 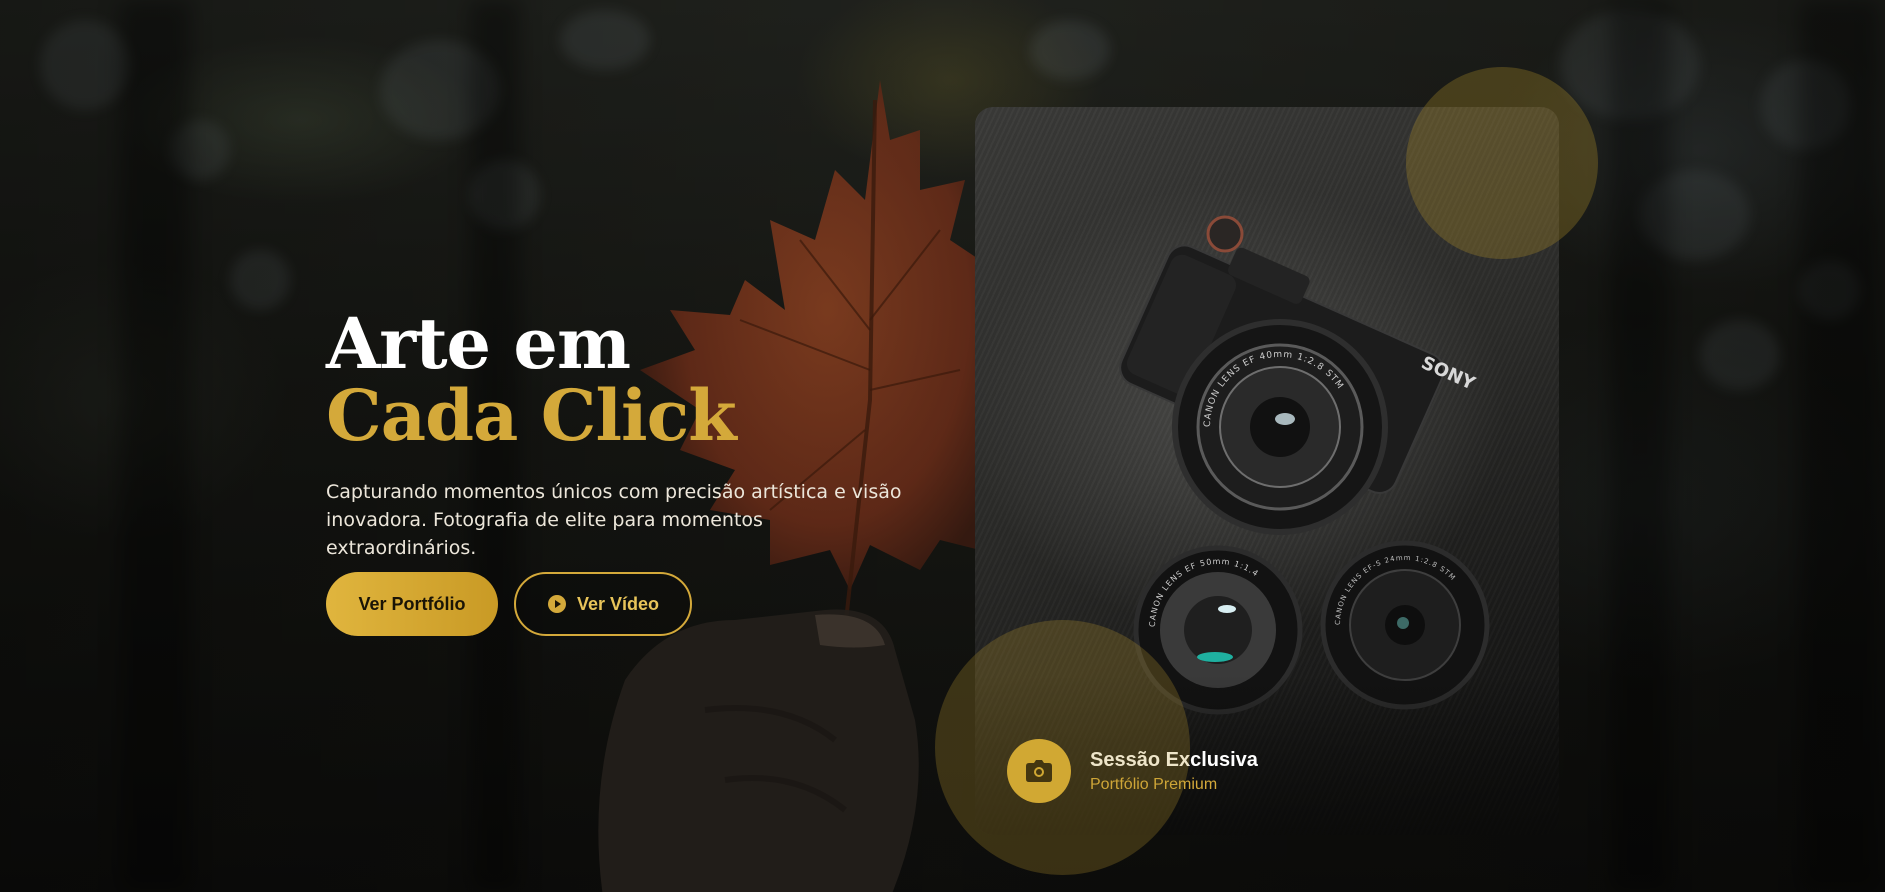 I want to click on decorative-circle-top, so click(x=1502, y=163).